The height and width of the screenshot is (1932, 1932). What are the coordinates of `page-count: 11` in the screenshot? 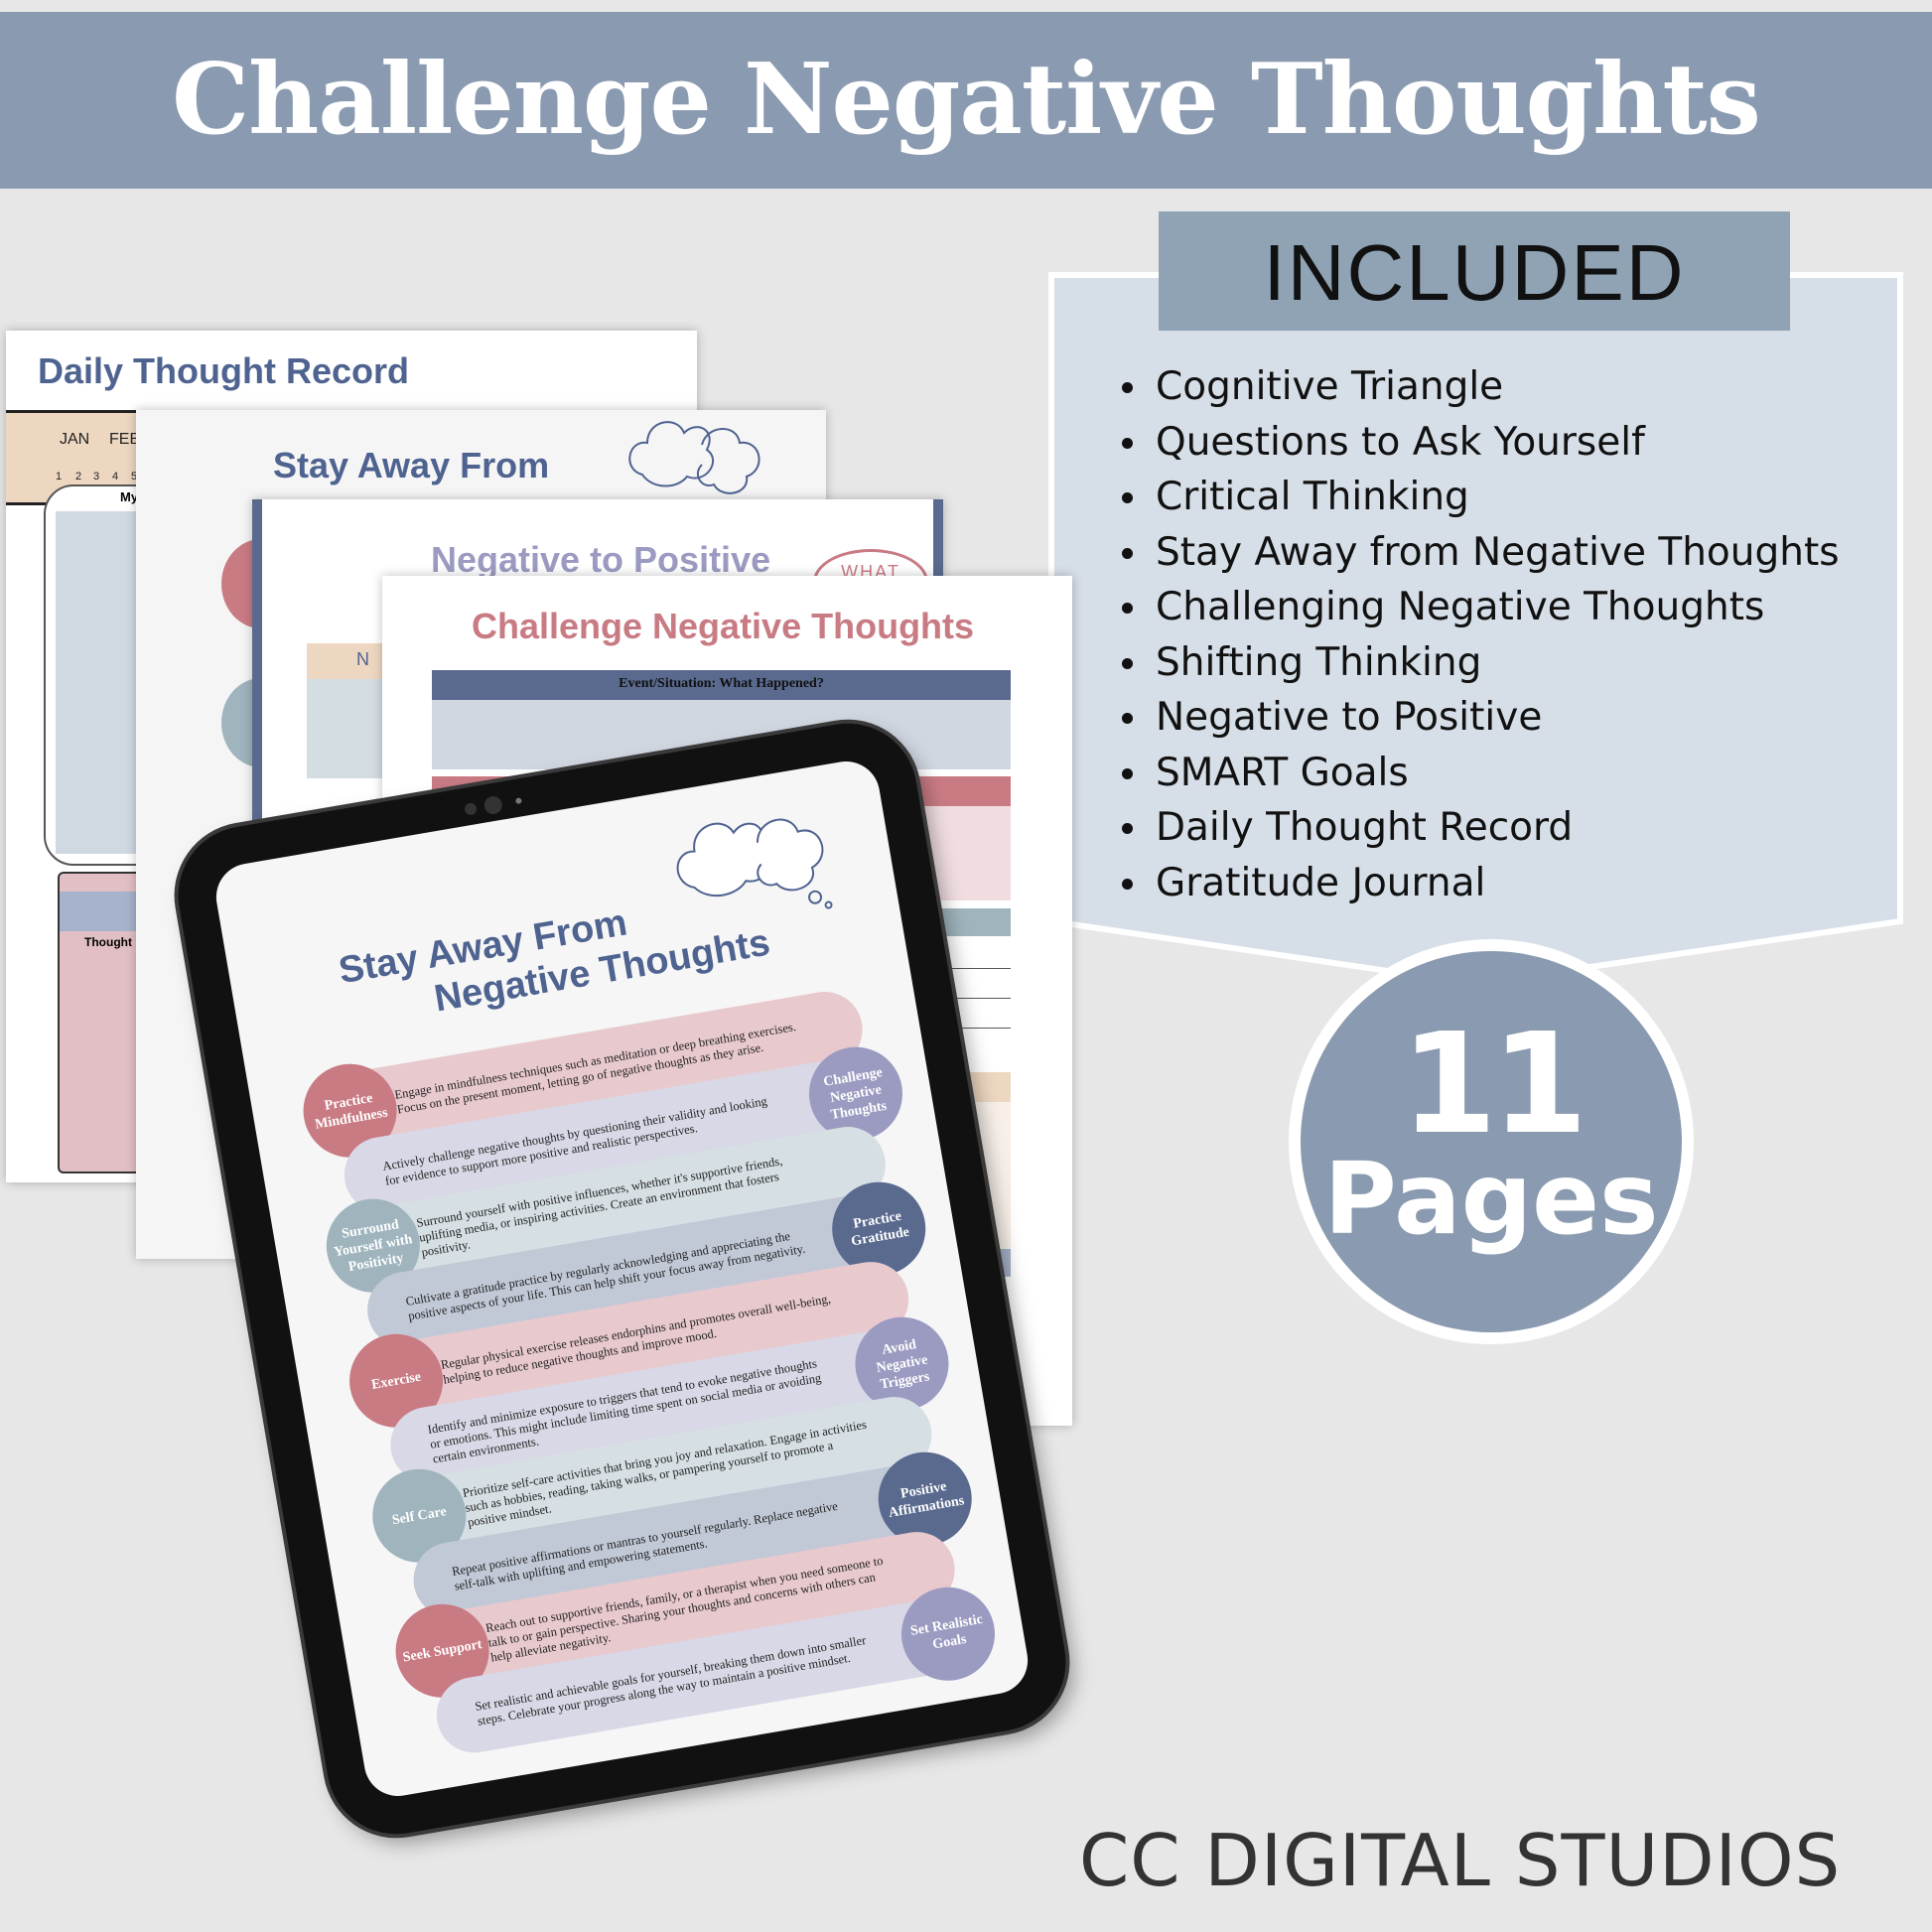 It's located at (1494, 1085).